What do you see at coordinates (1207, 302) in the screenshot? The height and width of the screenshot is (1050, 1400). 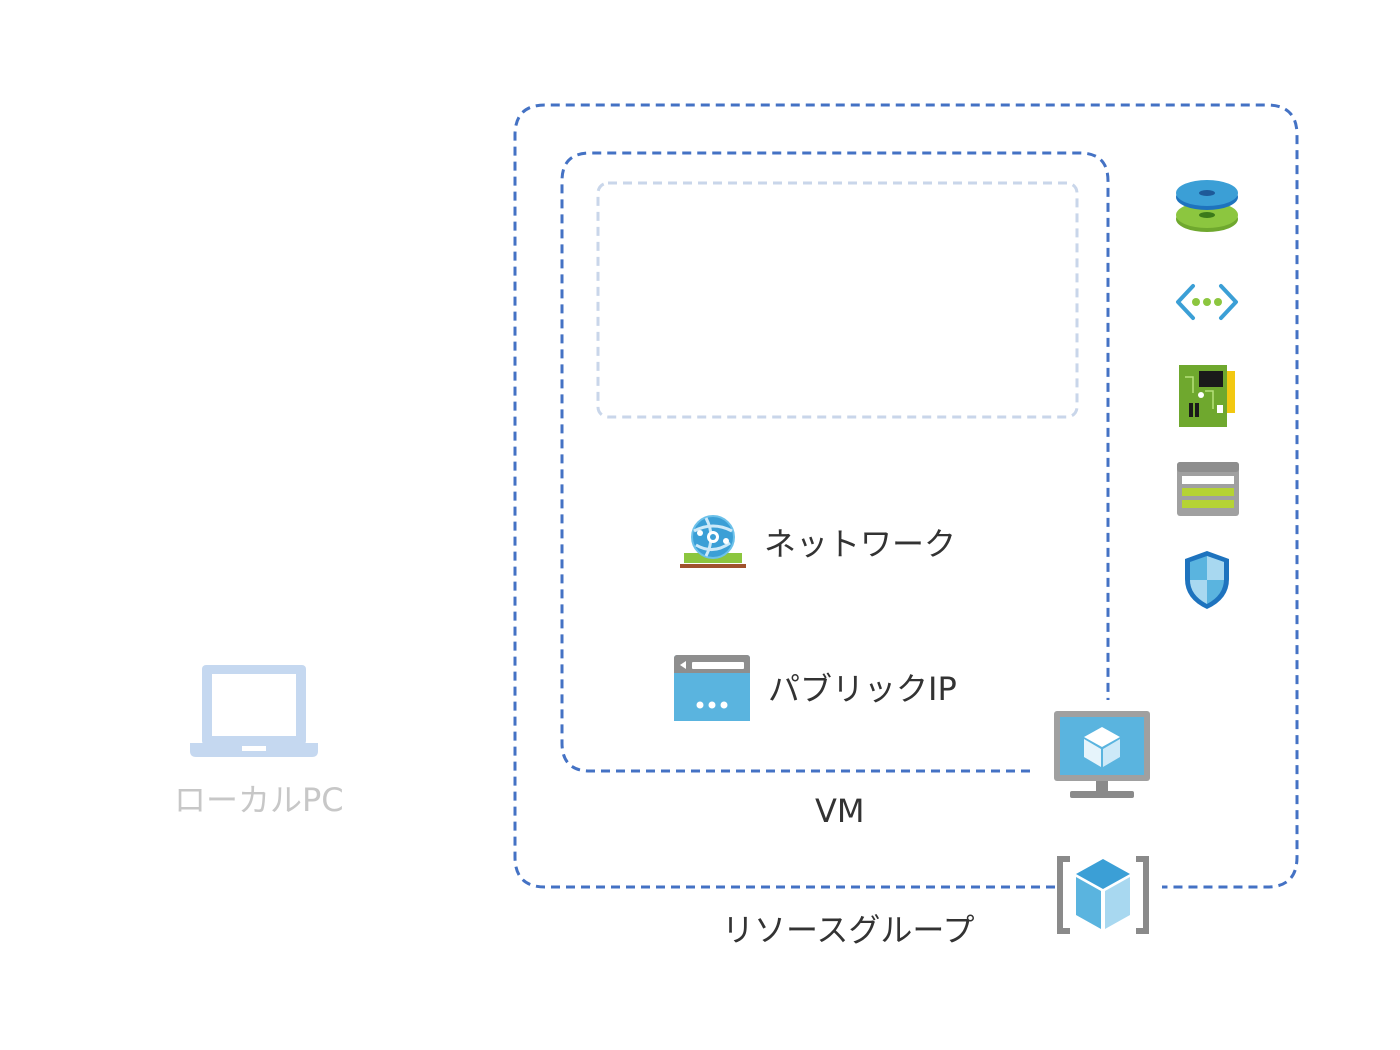 I see `network-connection-icon` at bounding box center [1207, 302].